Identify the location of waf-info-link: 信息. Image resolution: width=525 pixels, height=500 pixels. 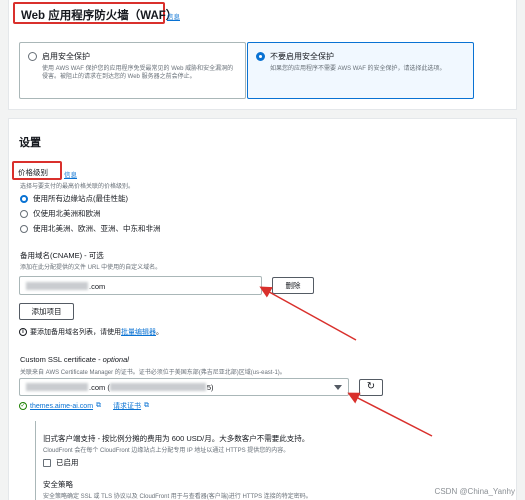
(173, 16).